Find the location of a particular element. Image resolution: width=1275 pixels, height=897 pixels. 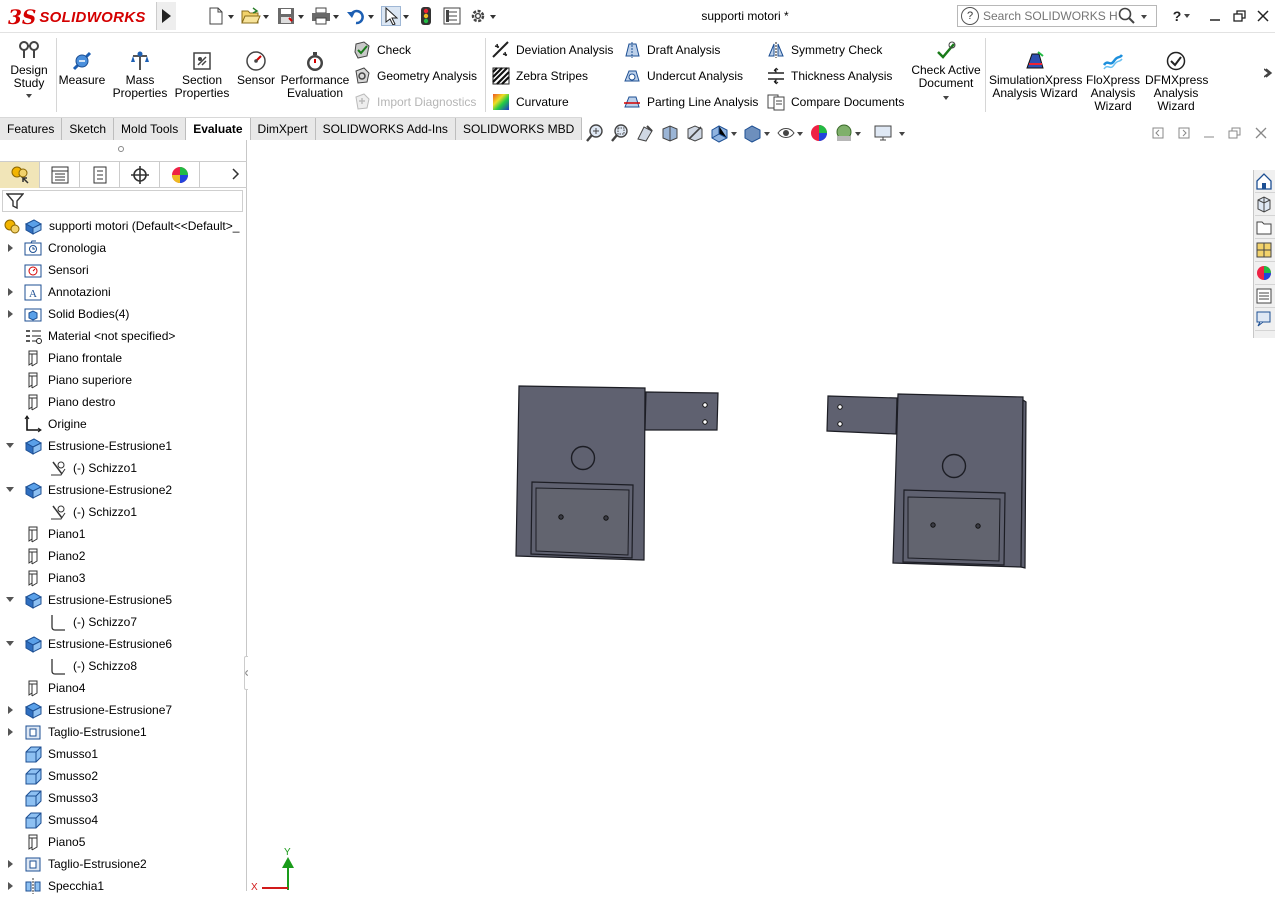

sensor-button: Sensor is located at coordinates (256, 68).